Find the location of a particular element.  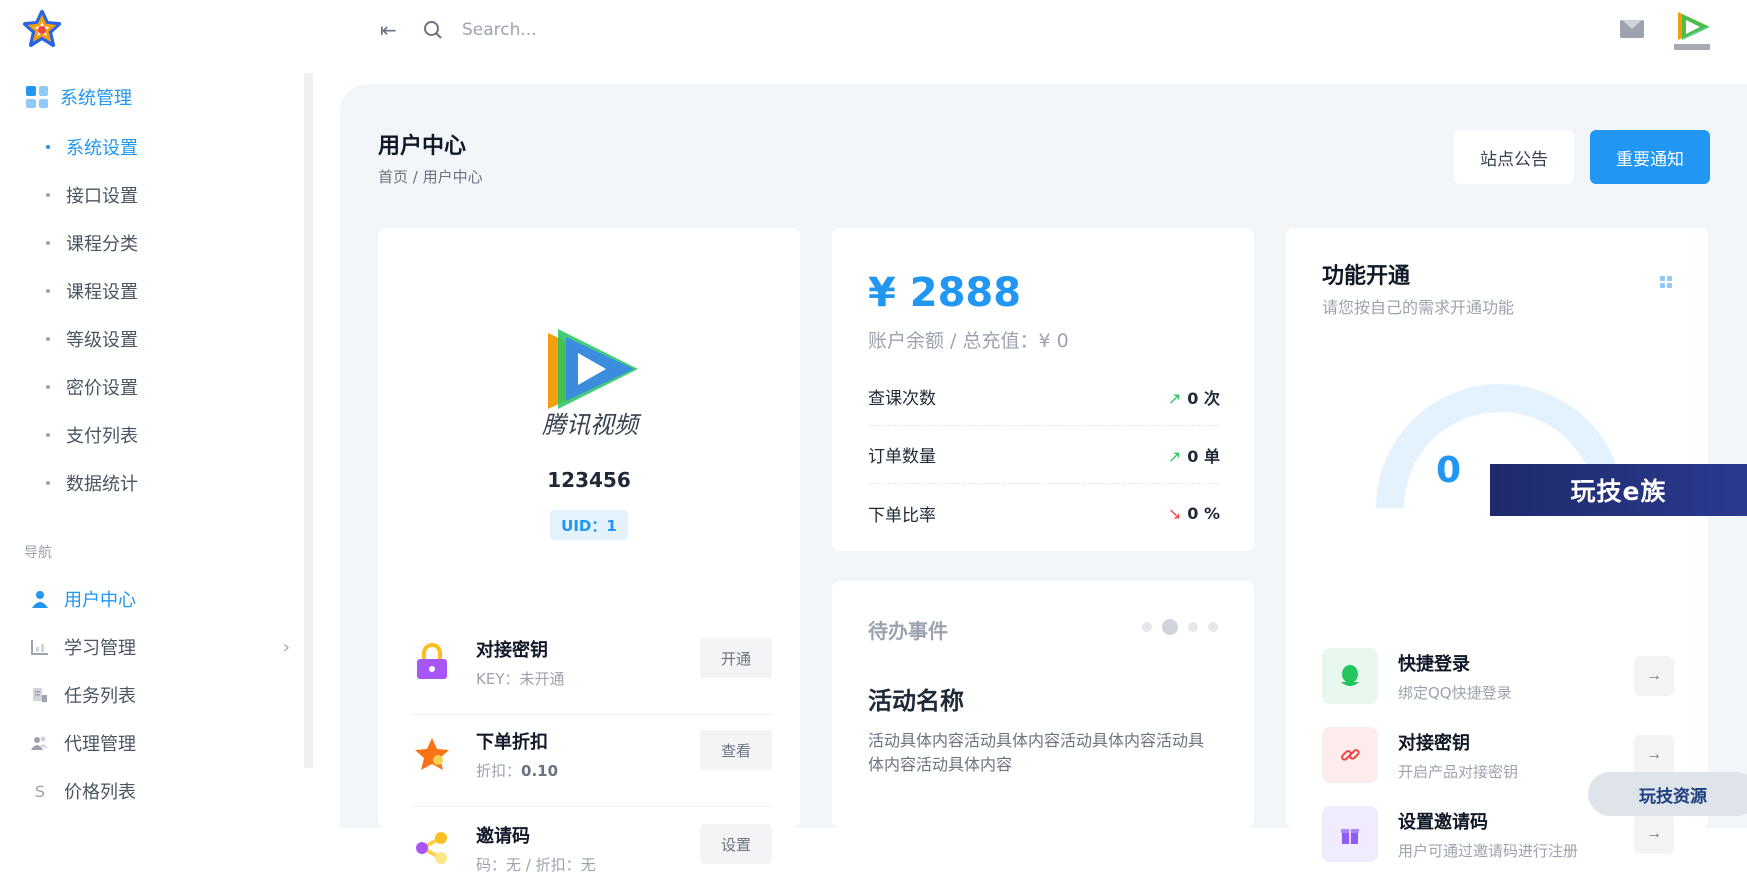

balance-subtitle: 账户余额 / 总充值：¥ 0 is located at coordinates (968, 341).